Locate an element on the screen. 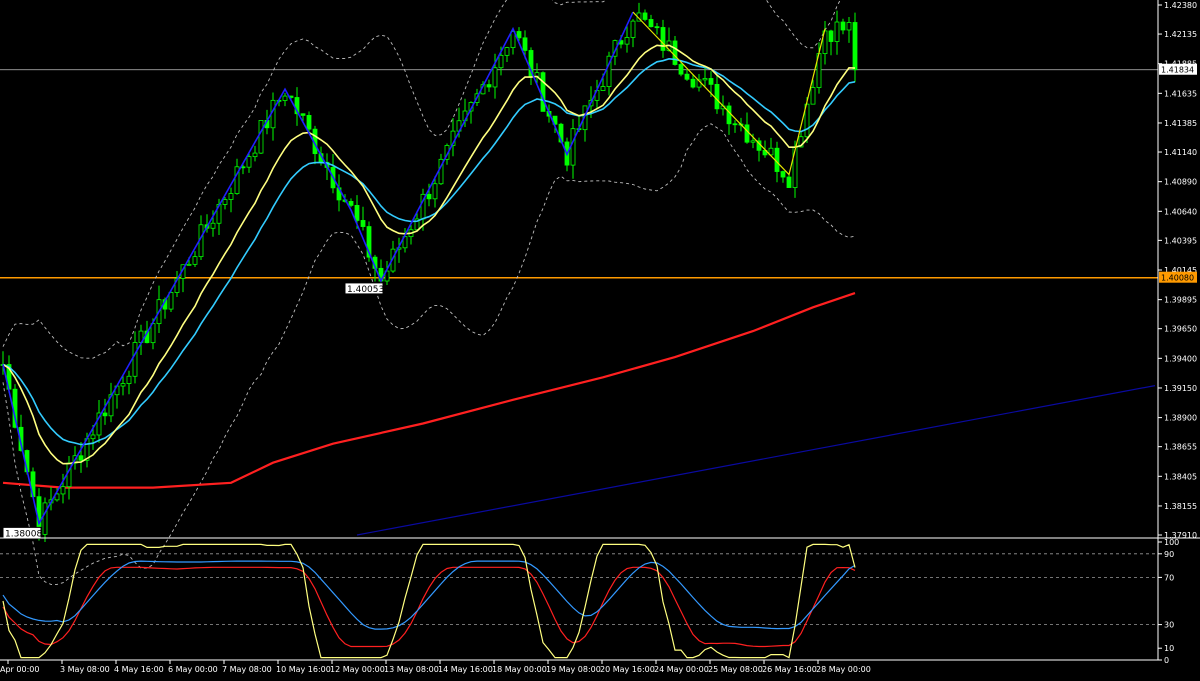 The width and height of the screenshot is (1200, 681). time-tick-label: 6 May 00:00 is located at coordinates (193, 669).